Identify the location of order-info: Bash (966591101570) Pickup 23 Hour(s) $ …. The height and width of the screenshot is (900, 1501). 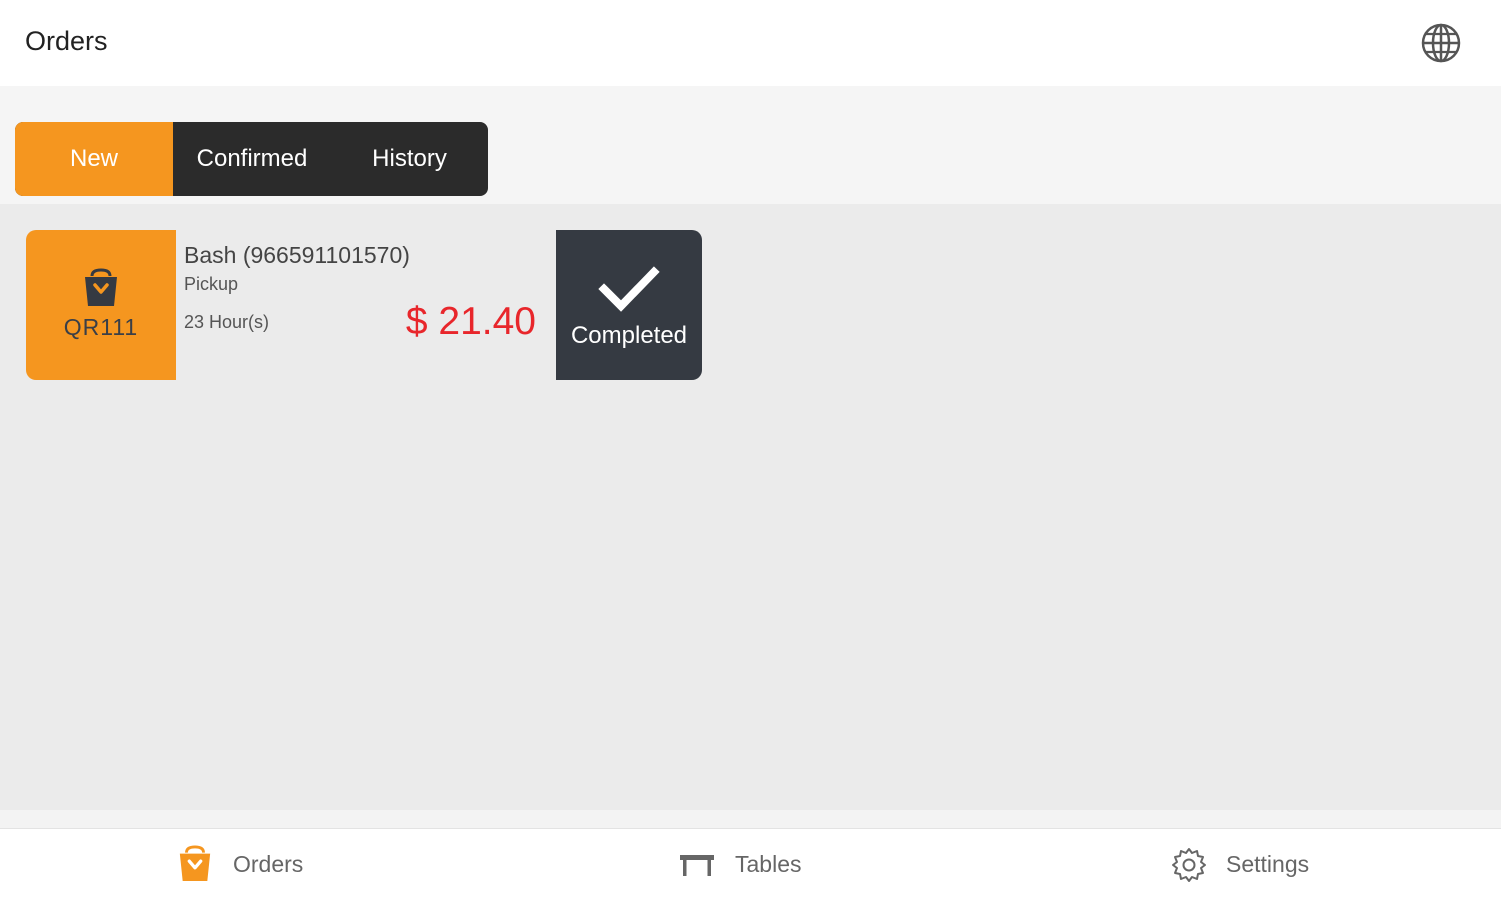
(366, 305).